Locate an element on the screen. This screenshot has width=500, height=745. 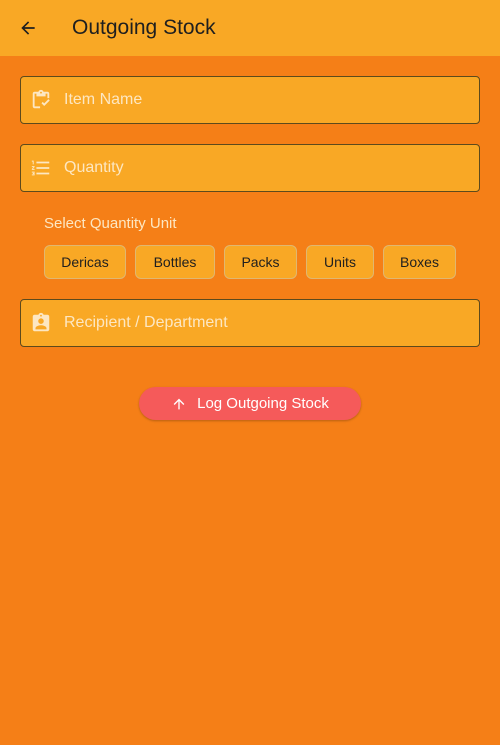
unit-chip-boxes: Boxes is located at coordinates (419, 262).